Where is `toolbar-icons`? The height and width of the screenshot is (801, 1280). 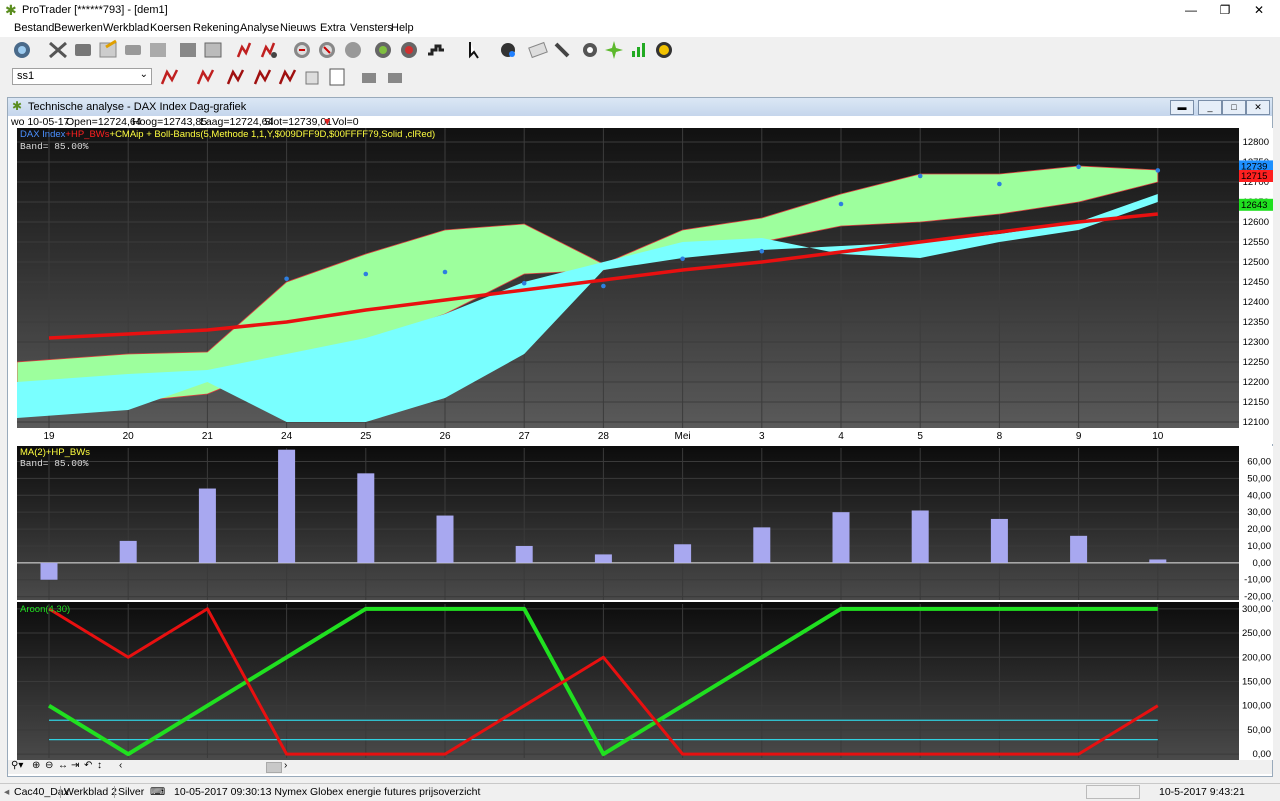
toolbar-icons is located at coordinates (343, 49).